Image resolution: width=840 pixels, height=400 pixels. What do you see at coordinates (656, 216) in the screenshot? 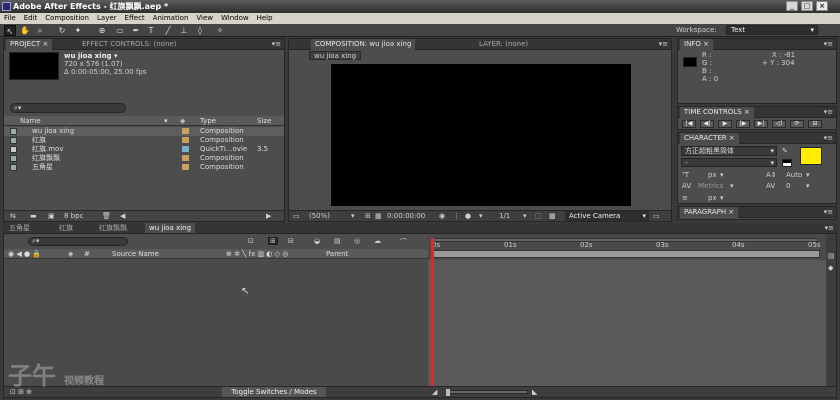
I see `view-layout-icon: ▭` at bounding box center [656, 216].